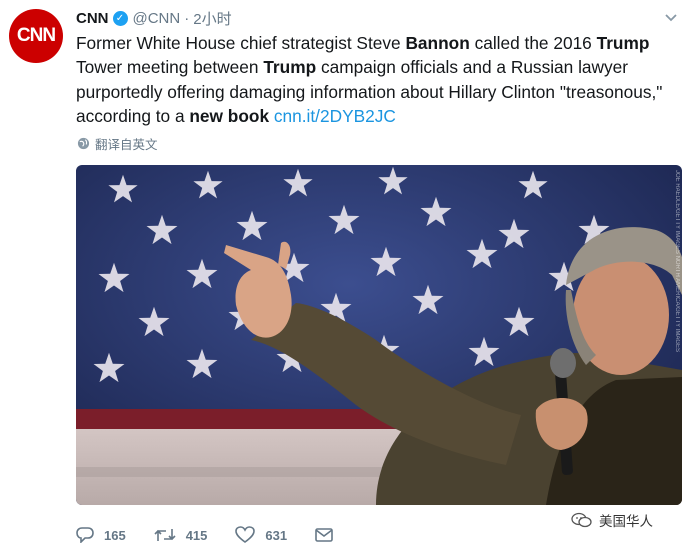 This screenshot has width=691, height=550. I want to click on wechat-watermark: 美国华人, so click(612, 520).